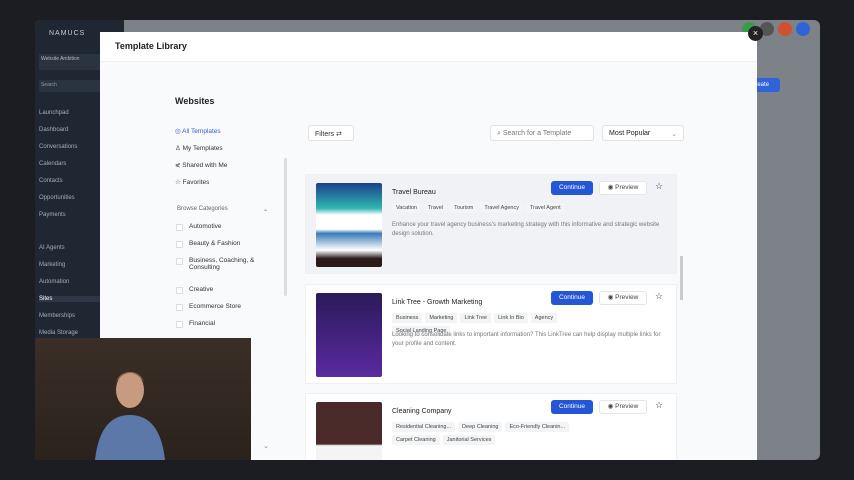  I want to click on filters-button: Filters ⇄, so click(331, 133).